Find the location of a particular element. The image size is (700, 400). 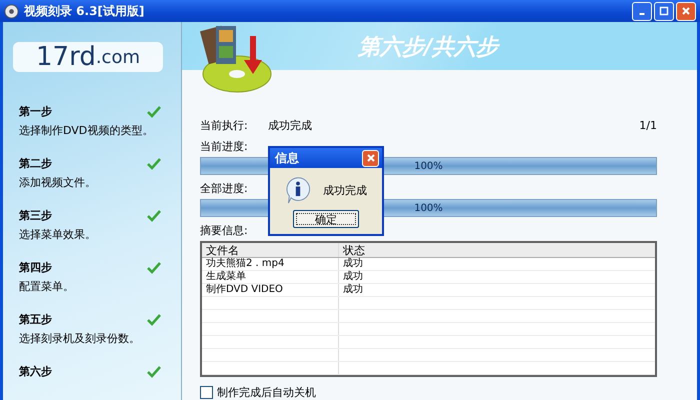

step-description: 选择制作DVD视频的类型。 is located at coordinates (86, 130).